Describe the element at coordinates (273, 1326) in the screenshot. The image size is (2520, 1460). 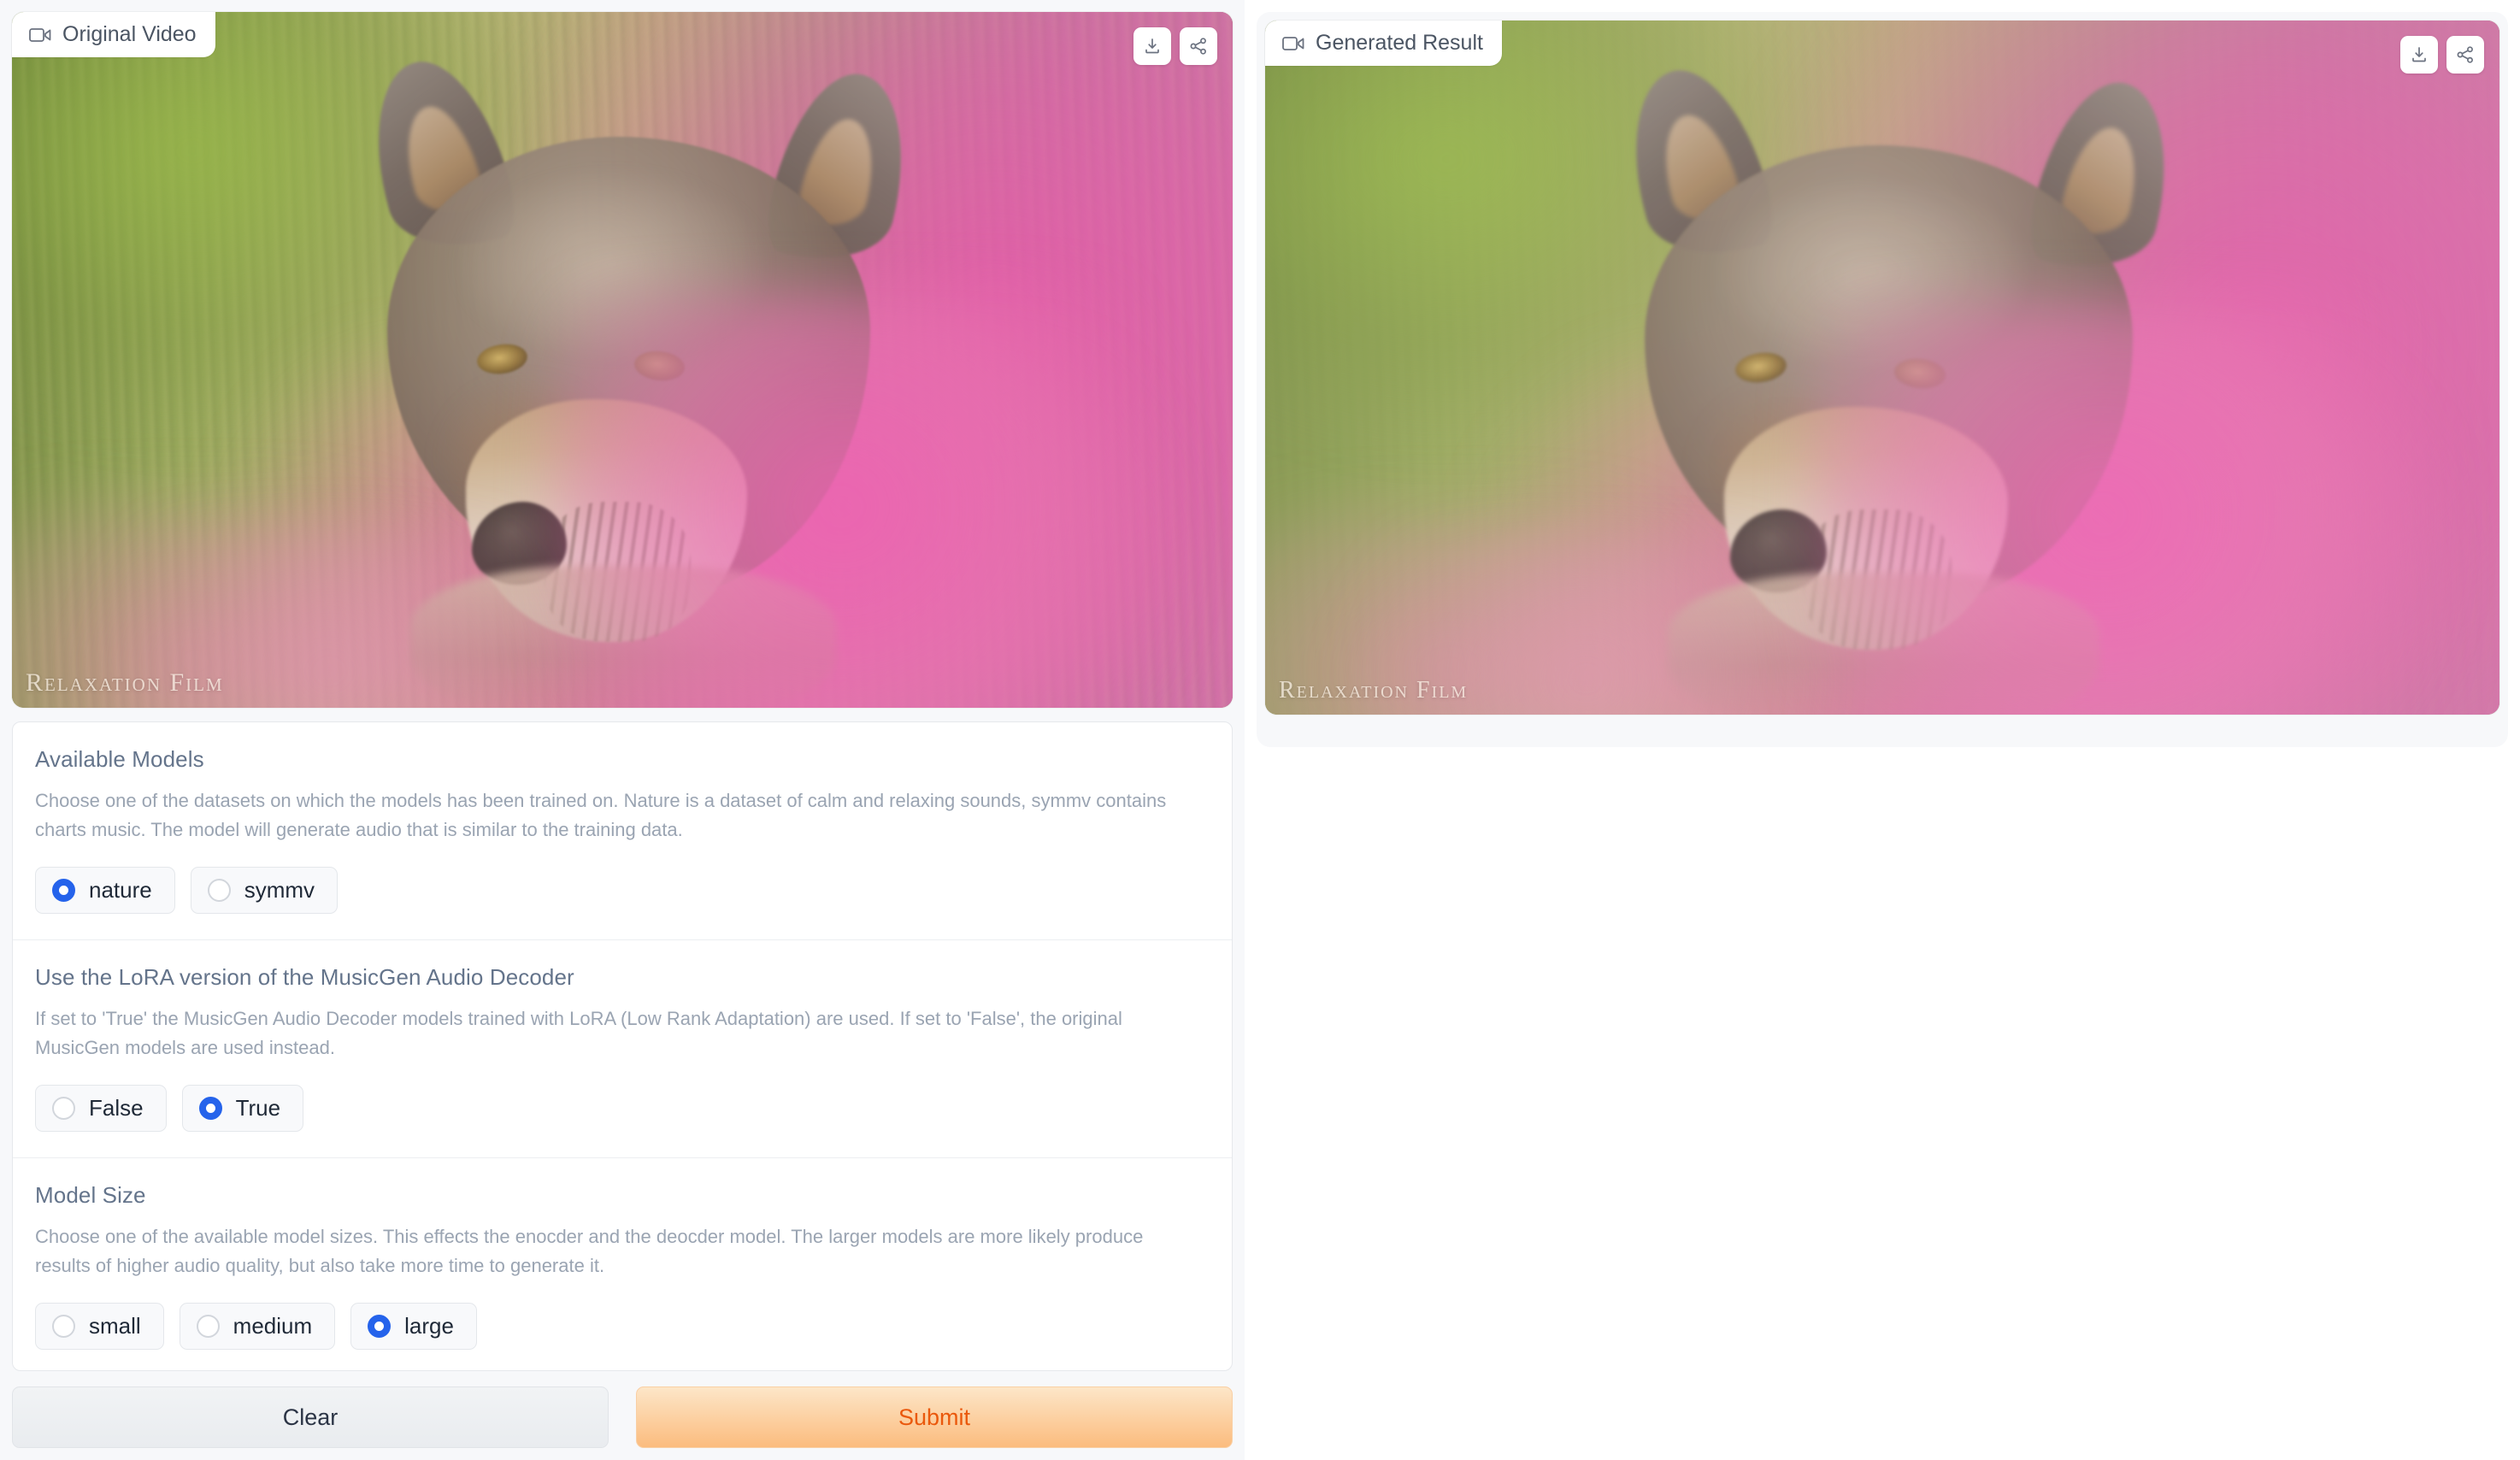
I see `radio-option-label: medium` at that location.